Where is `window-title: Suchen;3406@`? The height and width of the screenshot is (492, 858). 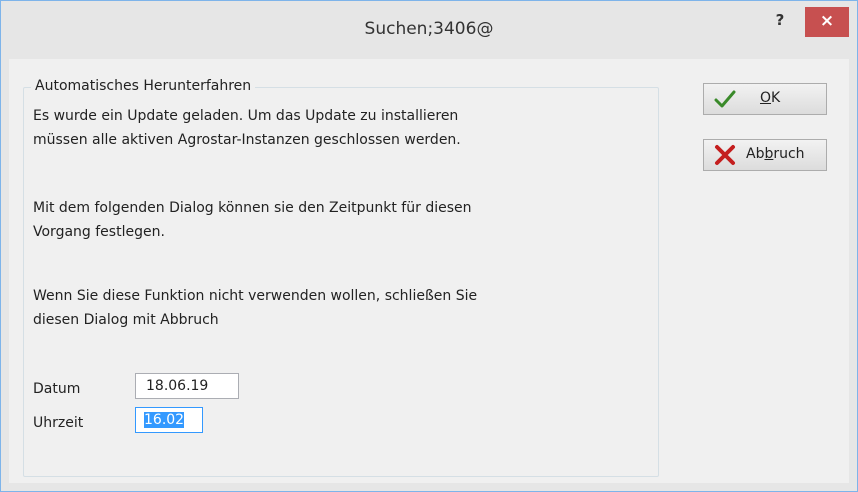
window-title: Suchen;3406@ is located at coordinates (429, 29).